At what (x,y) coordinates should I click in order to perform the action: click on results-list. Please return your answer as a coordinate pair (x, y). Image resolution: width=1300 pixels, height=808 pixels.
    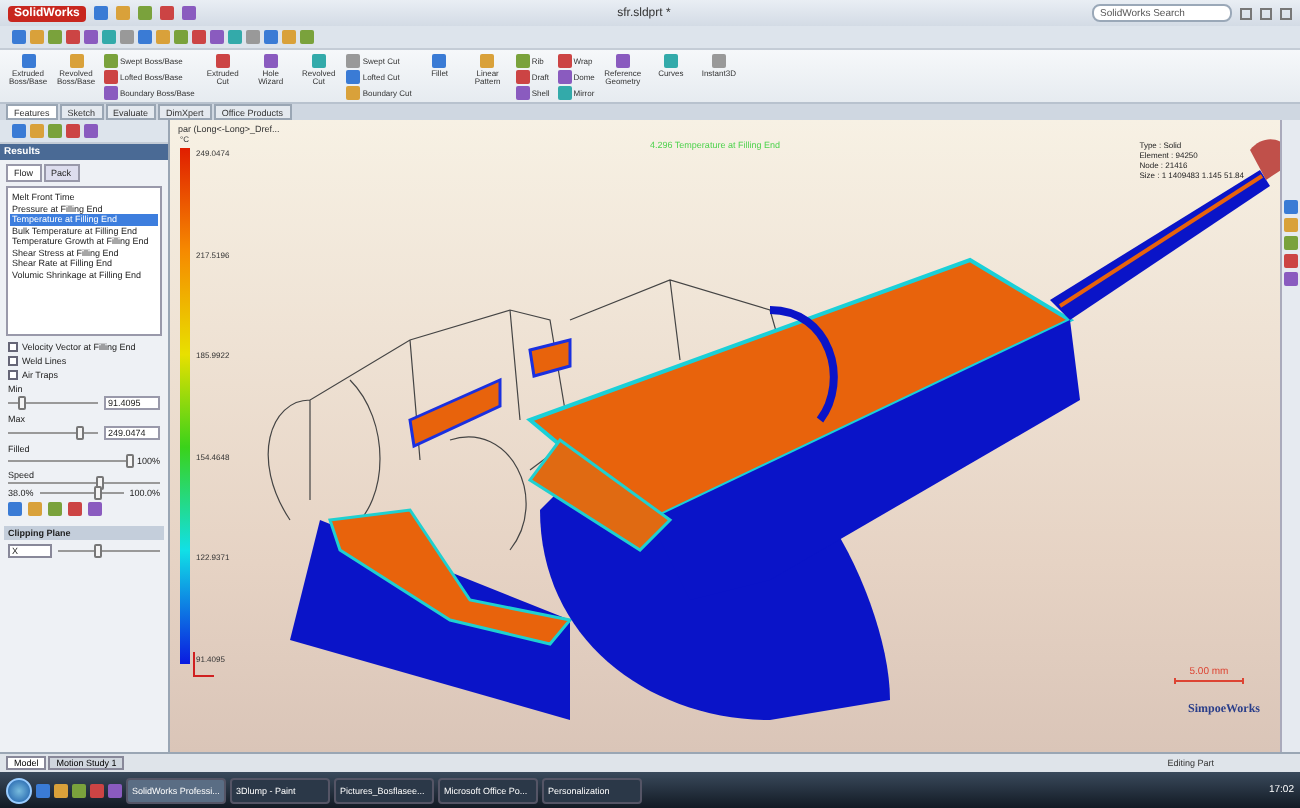
    Looking at the image, I should click on (84, 261).